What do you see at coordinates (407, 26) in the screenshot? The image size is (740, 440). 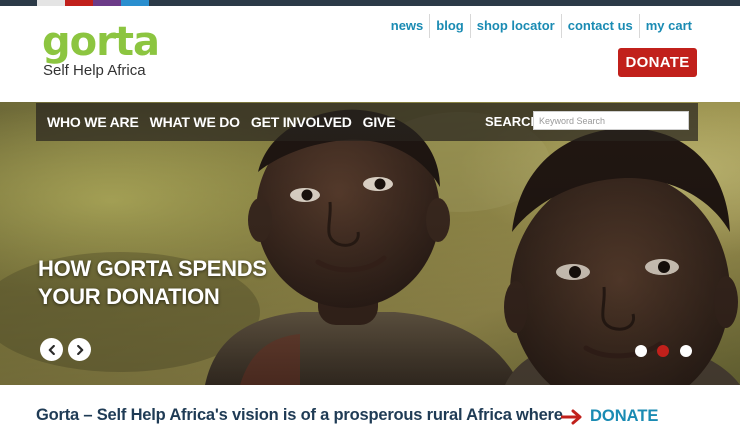 I see `util-link-news: news` at bounding box center [407, 26].